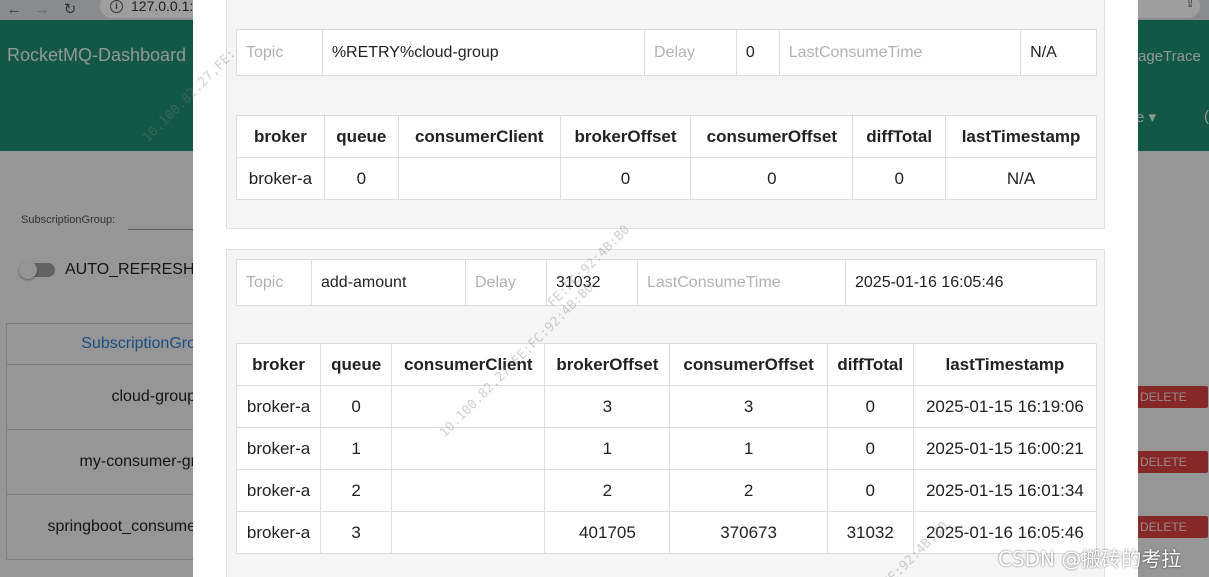  Describe the element at coordinates (870, 532) in the screenshot. I see `cell-diff-total: 31032` at that location.